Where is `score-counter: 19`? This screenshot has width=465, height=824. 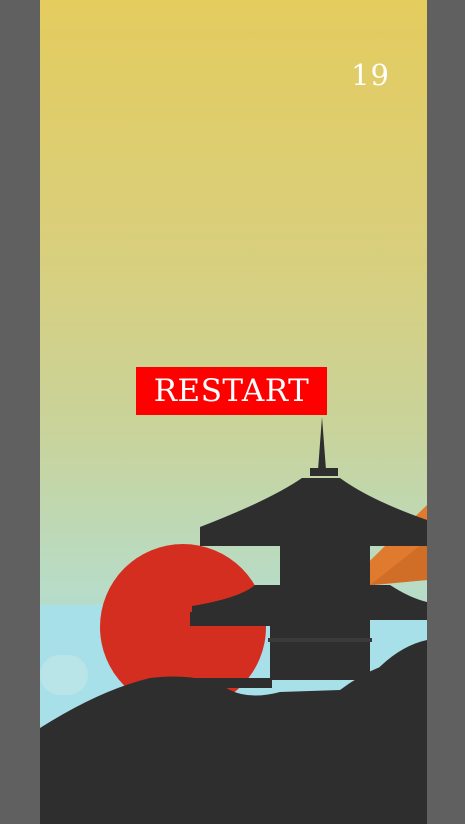
score-counter: 19 is located at coordinates (370, 75).